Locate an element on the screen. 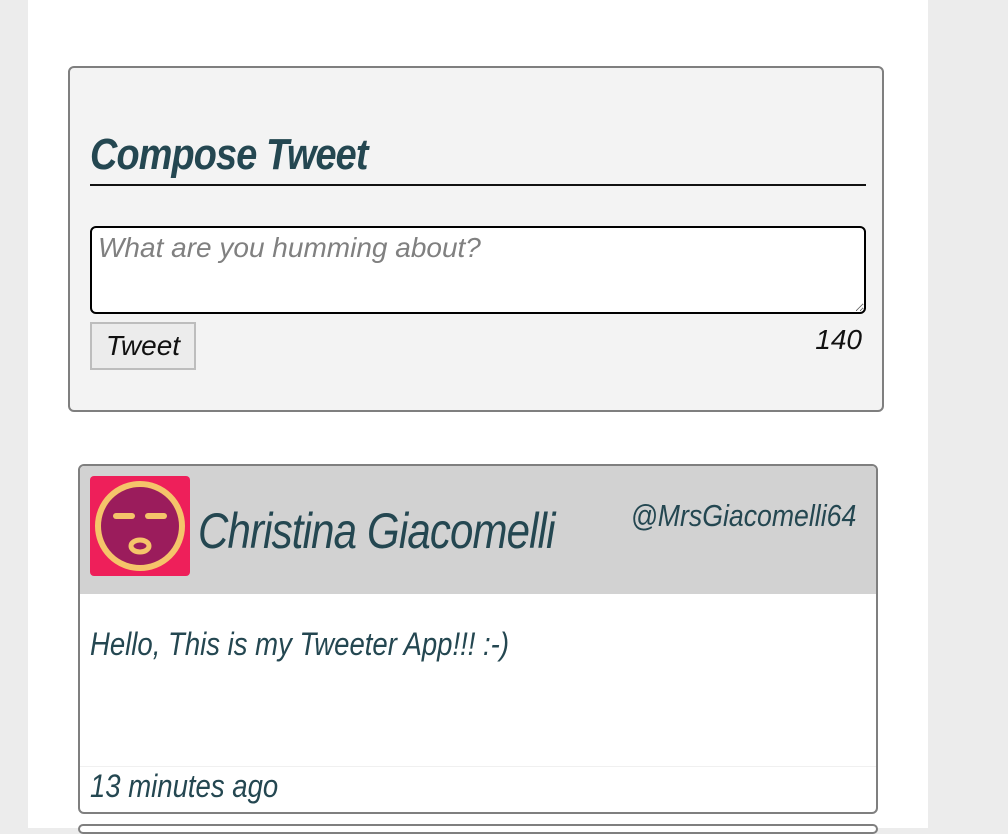 The height and width of the screenshot is (834, 1008). compose-title: Compose Tweet is located at coordinates (229, 154).